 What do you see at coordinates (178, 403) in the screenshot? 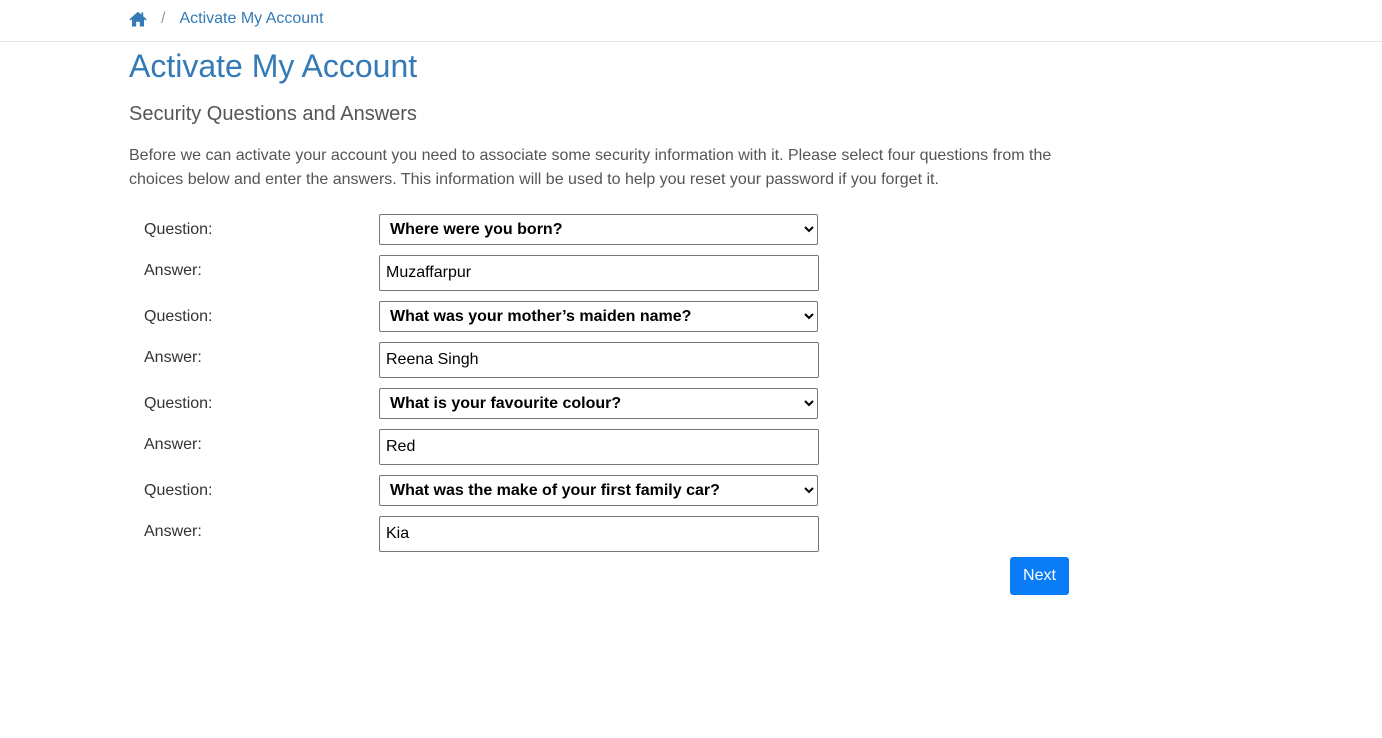
I see `question-label-3: Question:` at bounding box center [178, 403].